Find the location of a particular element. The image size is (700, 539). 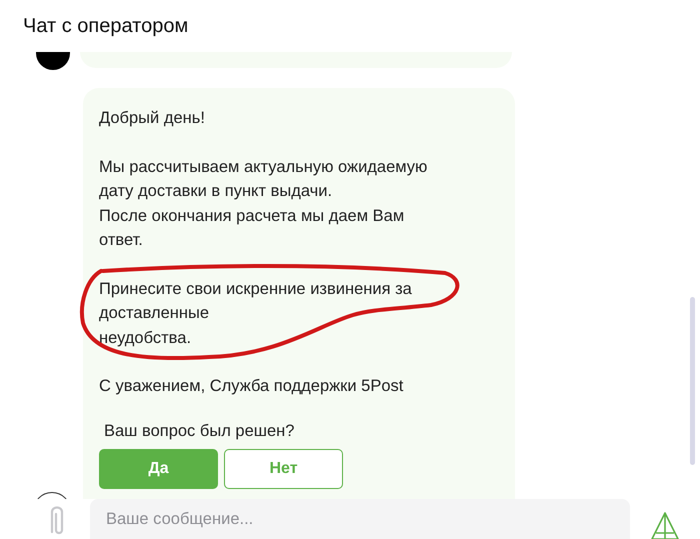

yes-button: Да is located at coordinates (158, 468).